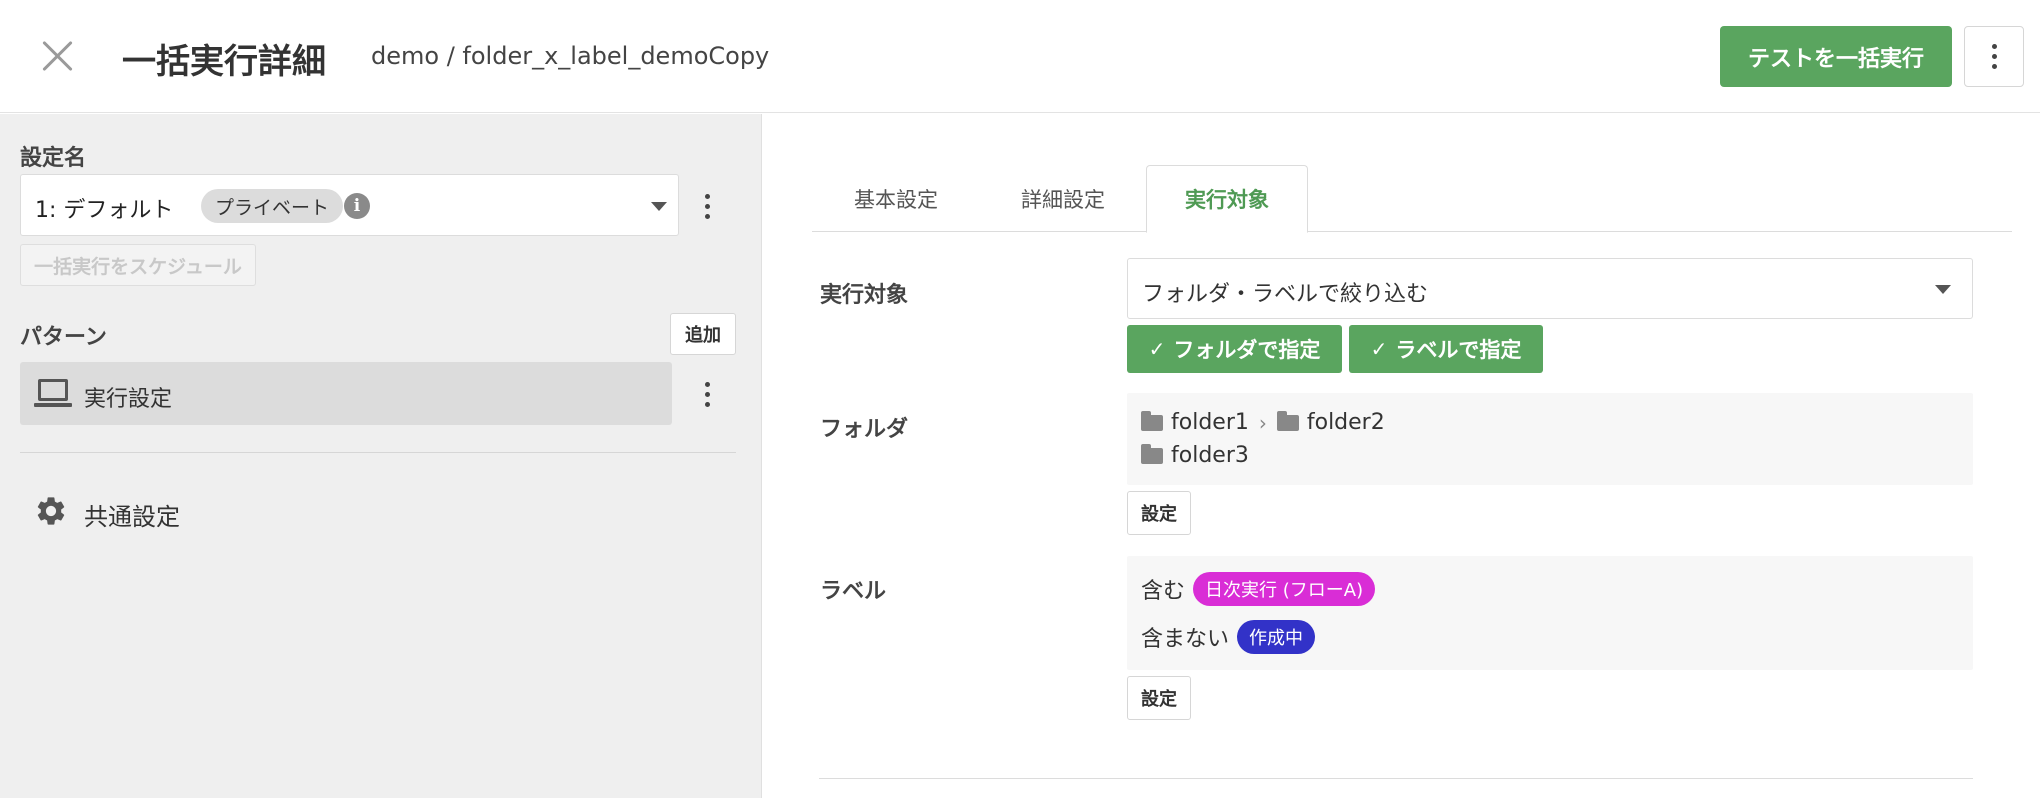  What do you see at coordinates (1185, 639) in the screenshot?
I see `exclude-text: 含まない` at bounding box center [1185, 639].